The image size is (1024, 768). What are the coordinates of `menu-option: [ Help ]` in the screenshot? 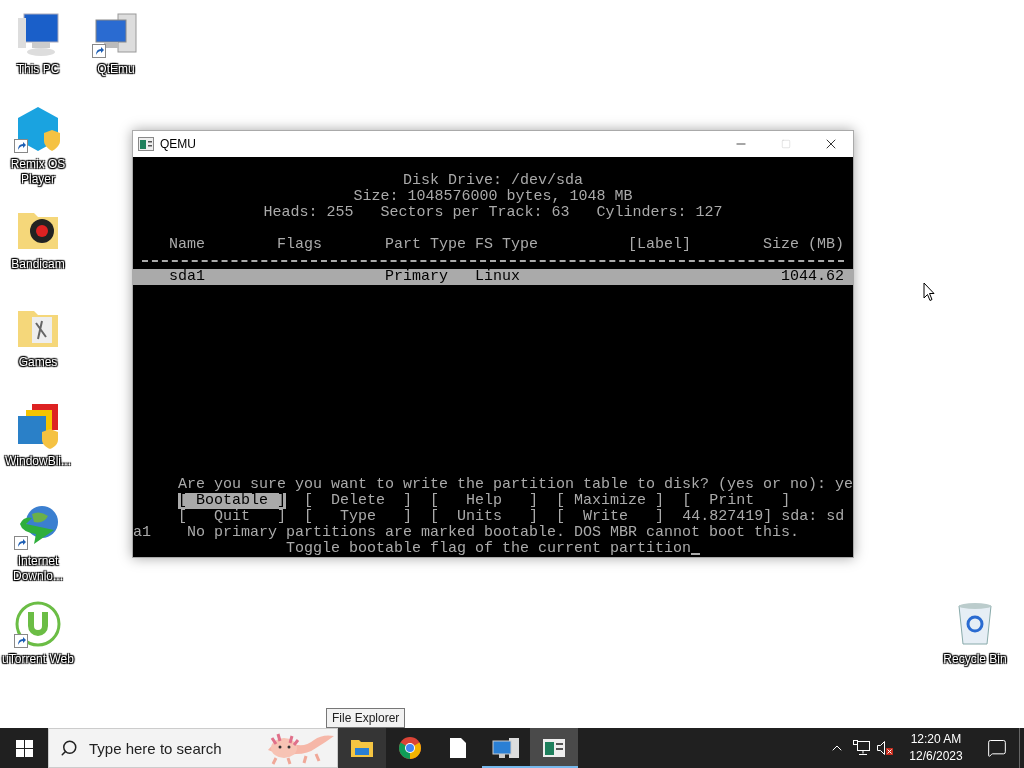 It's located at (484, 501).